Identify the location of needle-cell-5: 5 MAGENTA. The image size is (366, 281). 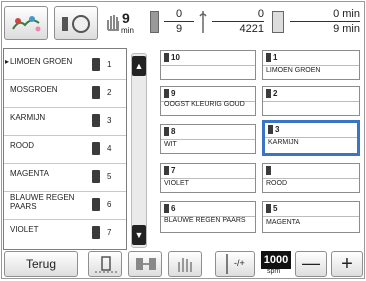
(311, 217).